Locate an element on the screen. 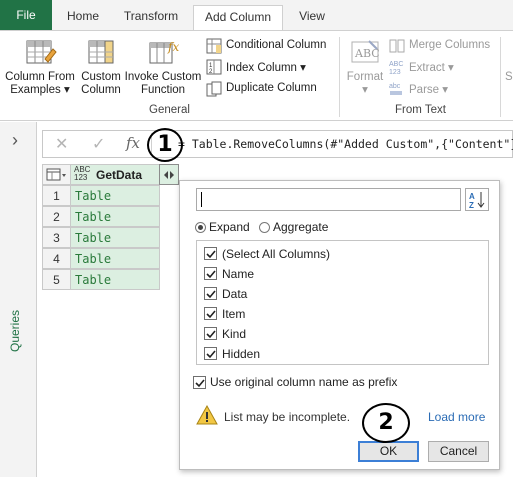  svg-text: Z is located at coordinates (471, 205).